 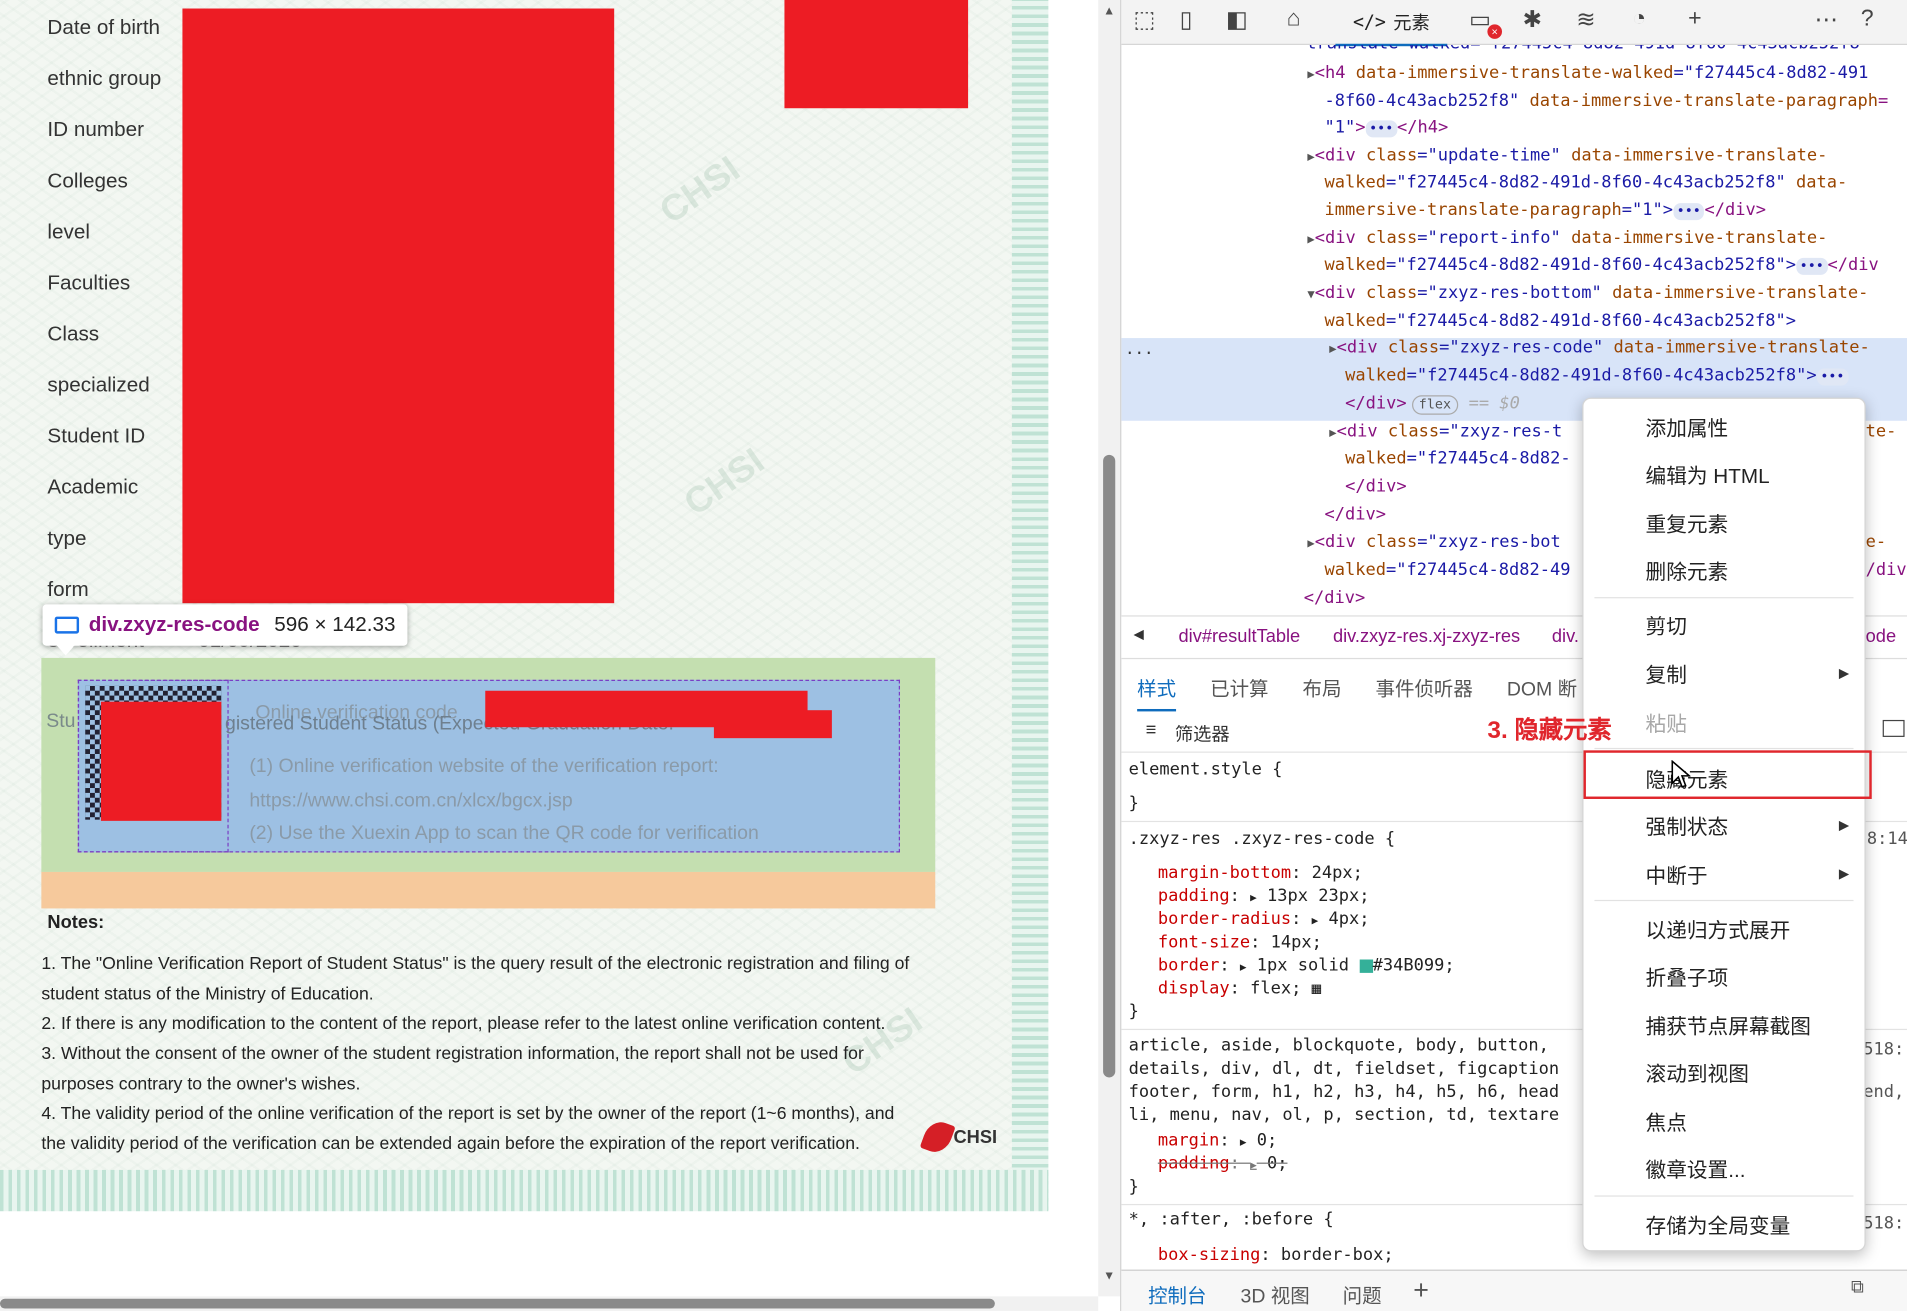 I want to click on help-icon: ?, so click(x=1867, y=19).